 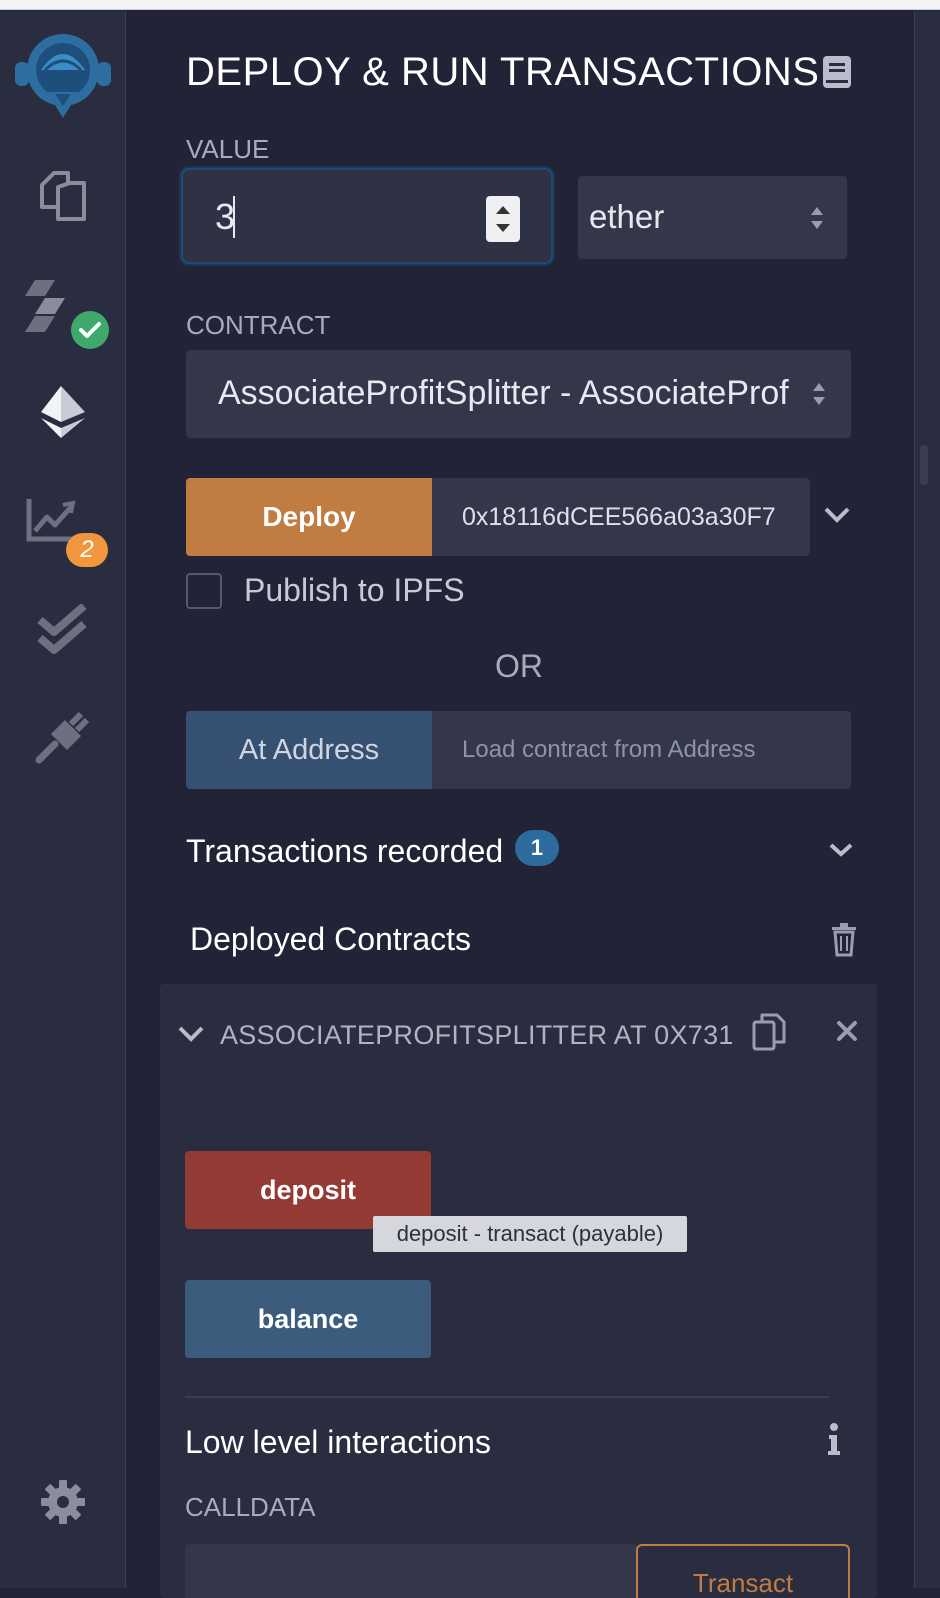 What do you see at coordinates (63, 799) in the screenshot?
I see `icon-sidebar` at bounding box center [63, 799].